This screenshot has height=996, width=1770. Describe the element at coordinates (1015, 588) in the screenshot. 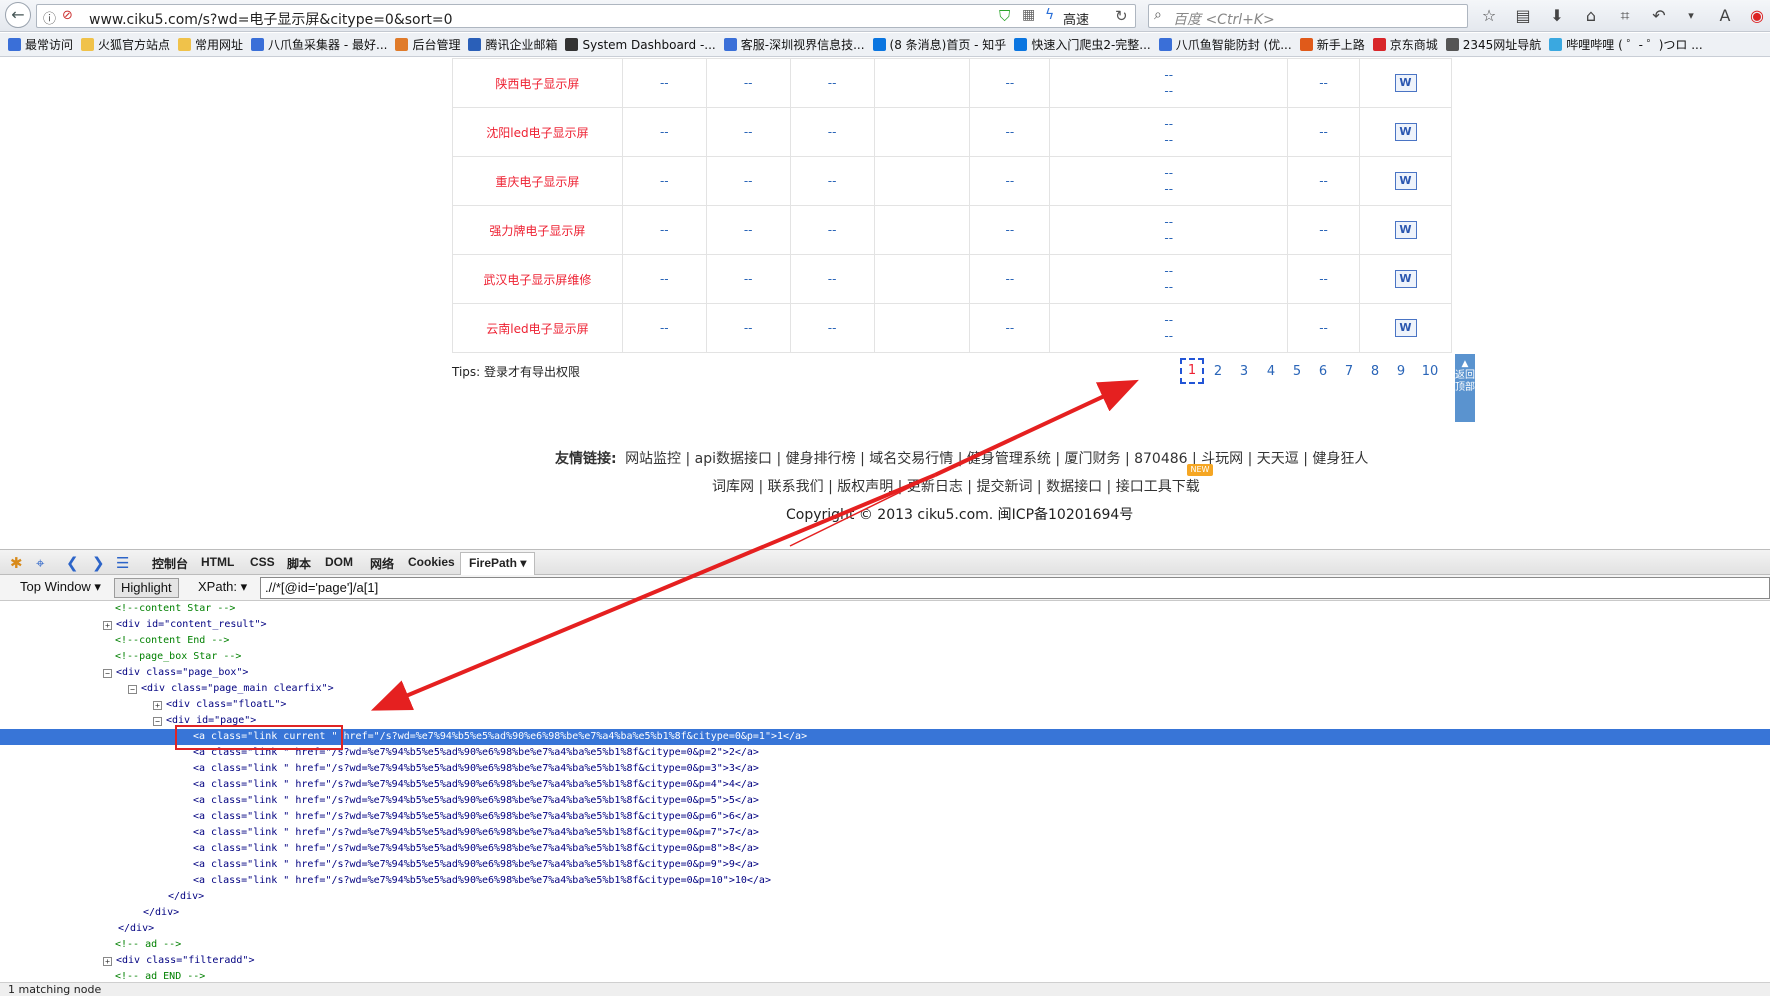

I see `xpath-input: .//*[@id='page']/a[1]` at that location.